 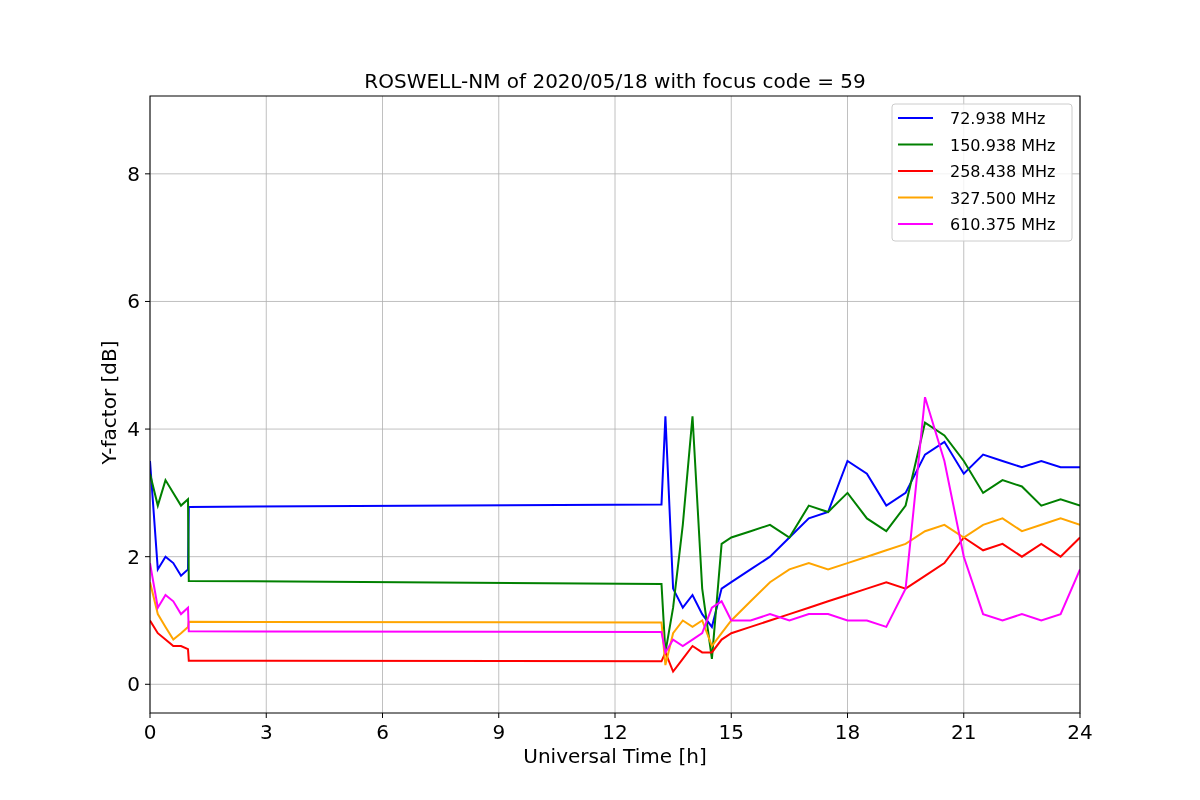 What do you see at coordinates (731, 732) in the screenshot?
I see `x-tick-label: 15` at bounding box center [731, 732].